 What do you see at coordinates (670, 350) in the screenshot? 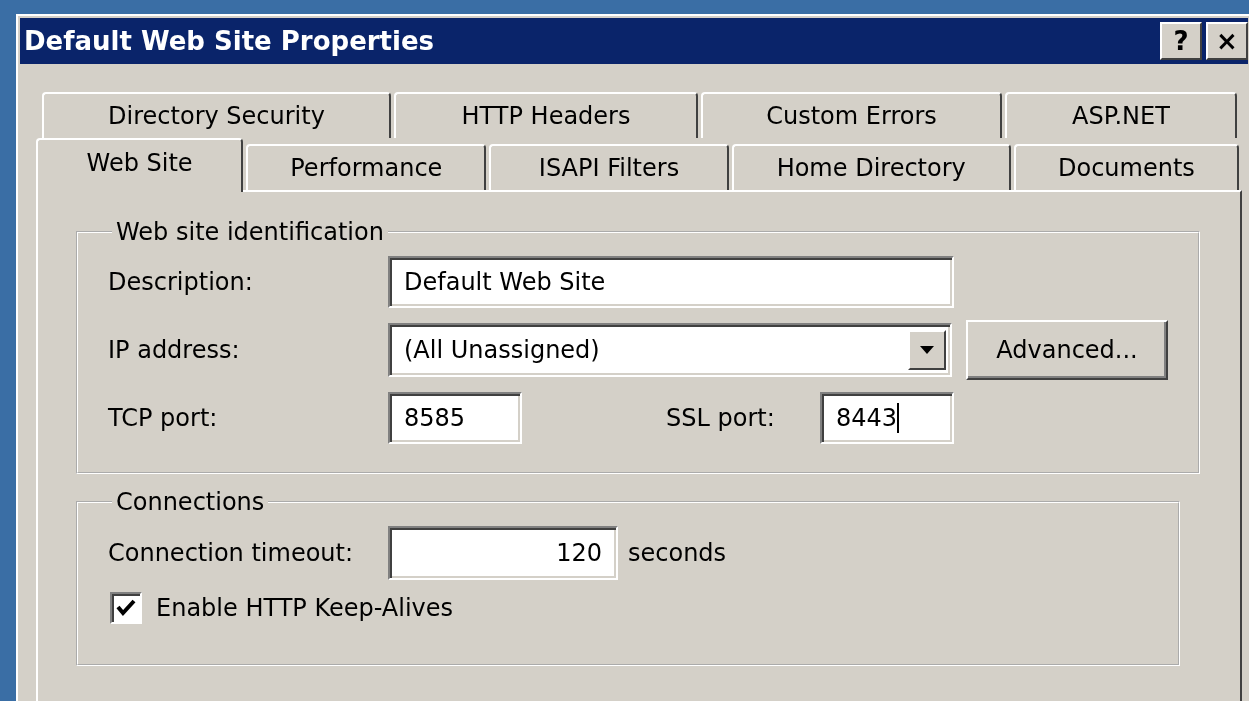
I see `ip-address-dropdown: (All Unassigned)` at bounding box center [670, 350].